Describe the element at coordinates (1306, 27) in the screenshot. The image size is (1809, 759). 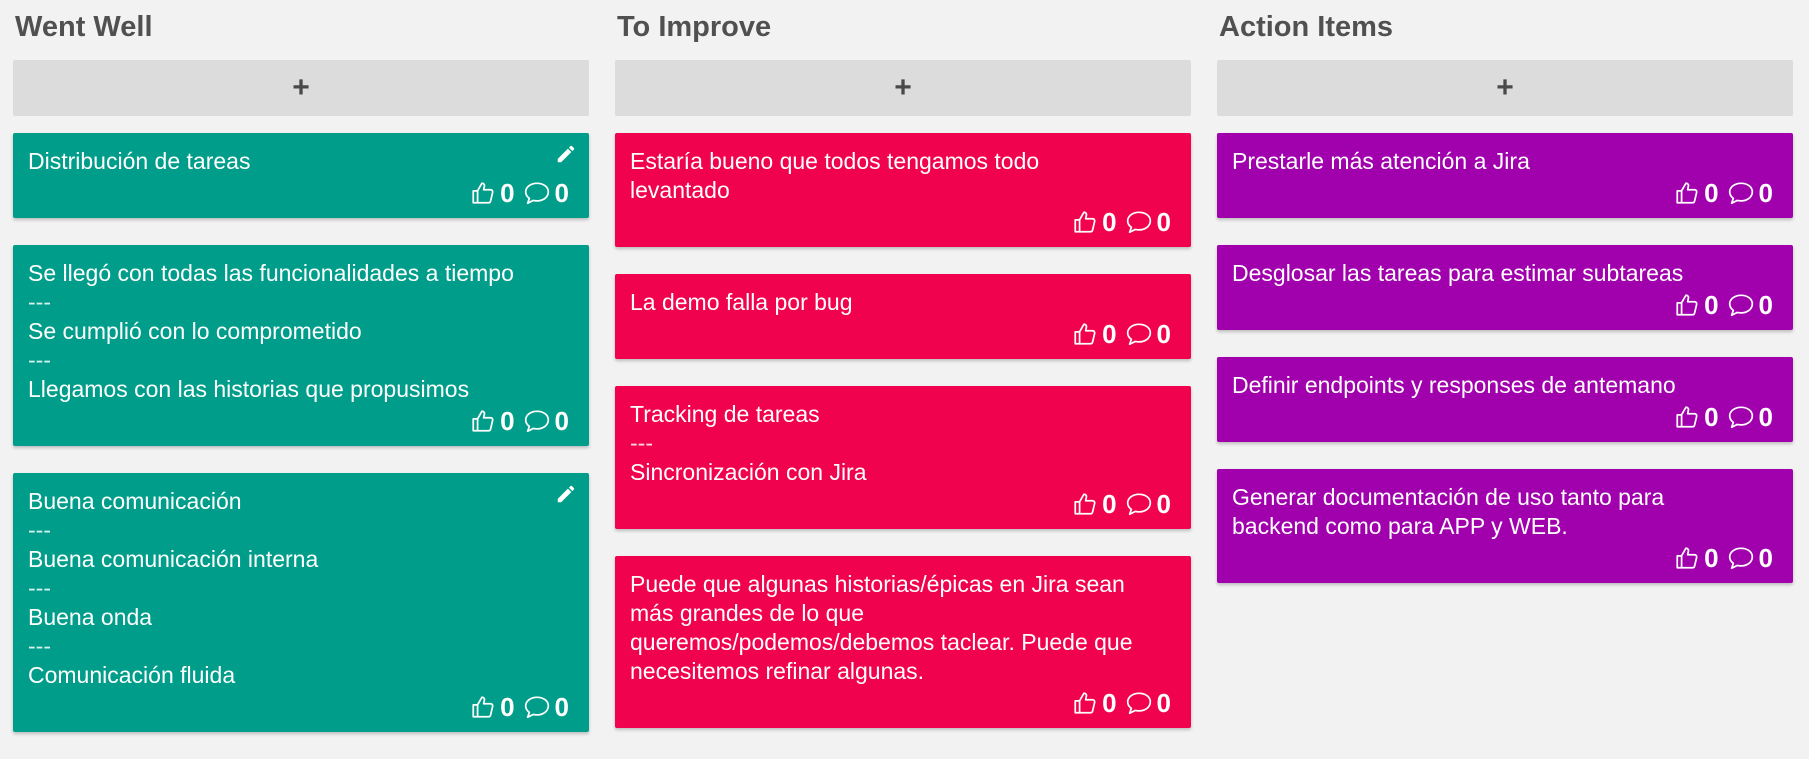
I see `column-title: Action Items` at that location.